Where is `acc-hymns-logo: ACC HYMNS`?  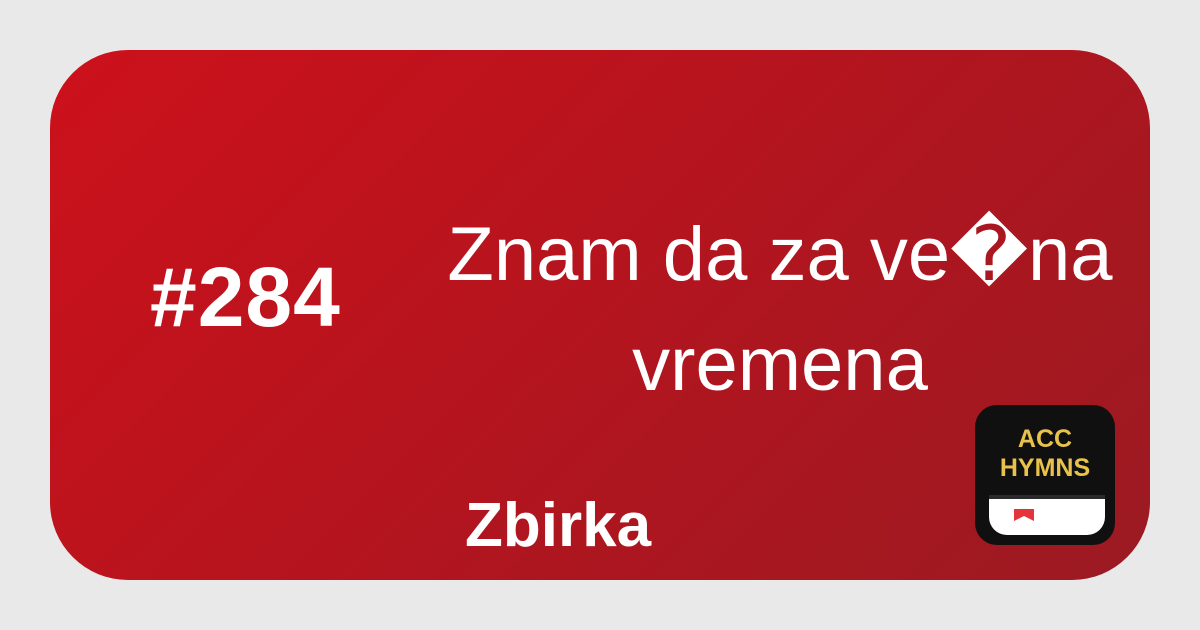
acc-hymns-logo: ACC HYMNS is located at coordinates (1045, 475).